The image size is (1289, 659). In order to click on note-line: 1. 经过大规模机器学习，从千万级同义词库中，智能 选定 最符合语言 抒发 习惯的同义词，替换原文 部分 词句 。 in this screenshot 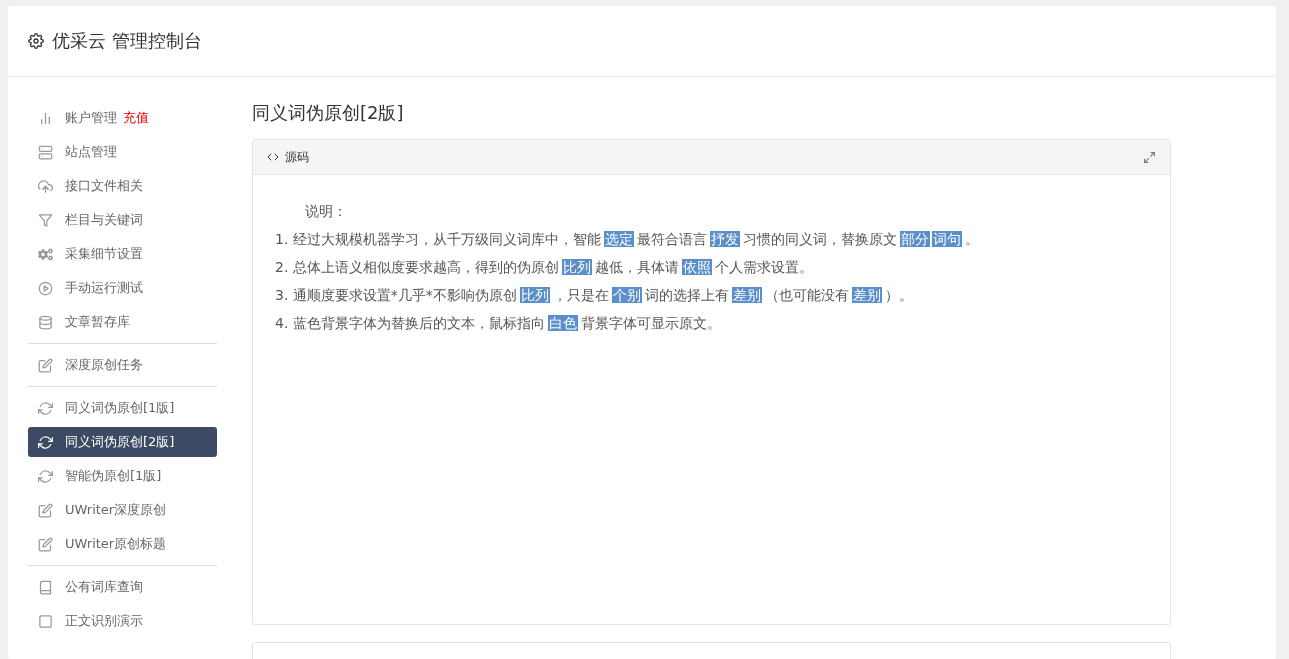, I will do `click(627, 239)`.